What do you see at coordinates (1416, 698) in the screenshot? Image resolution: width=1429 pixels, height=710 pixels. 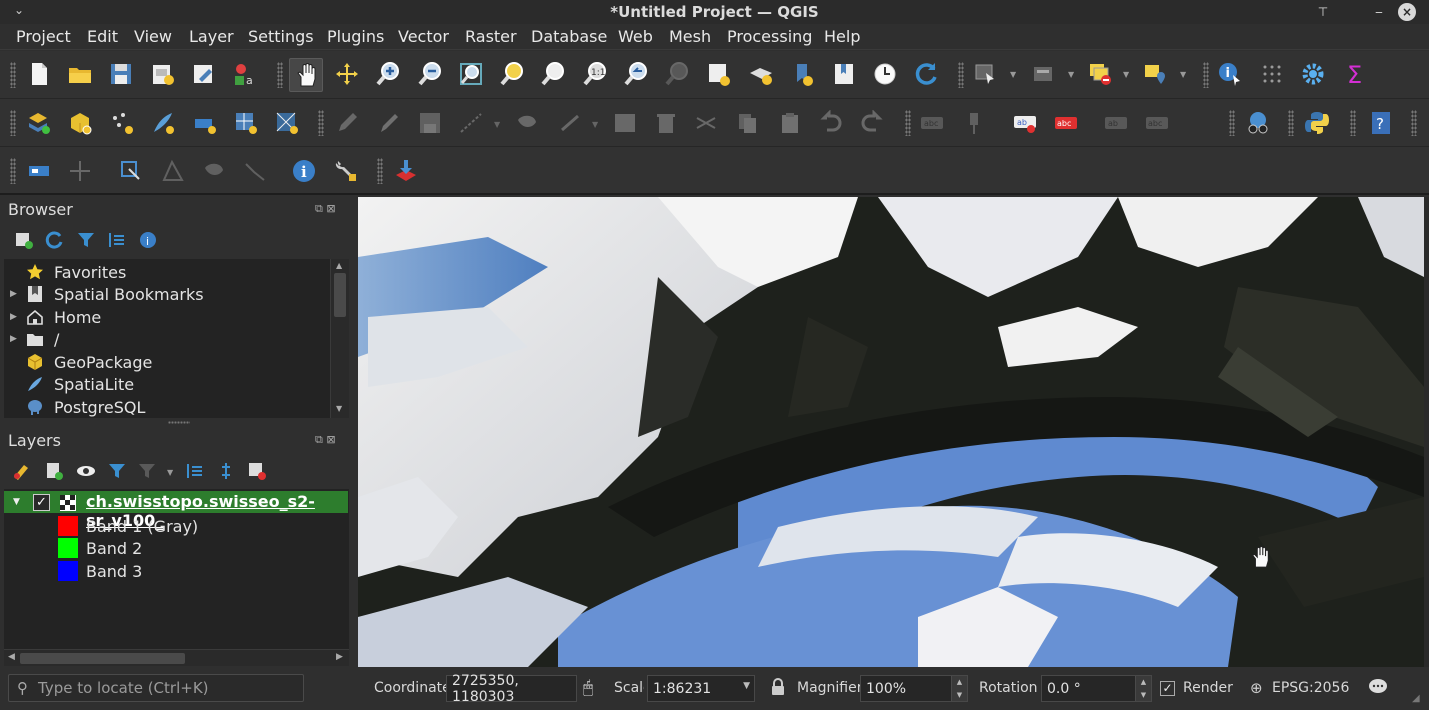 I see `resize-grip-icon: ◢` at bounding box center [1416, 698].